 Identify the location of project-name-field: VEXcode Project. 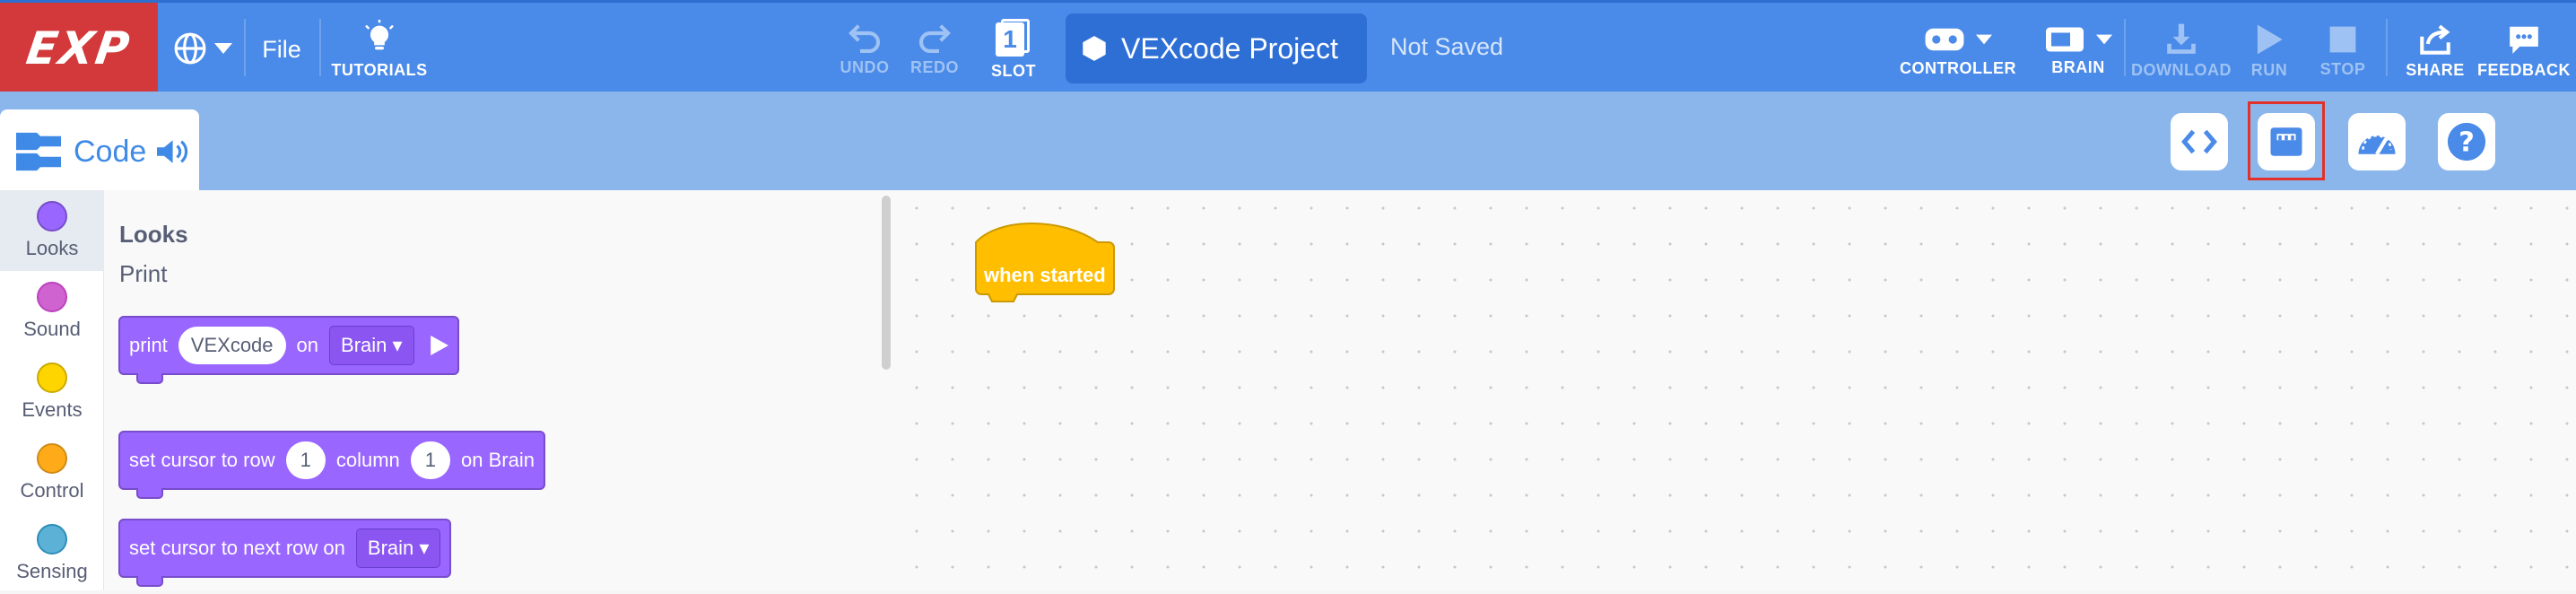
(1216, 48).